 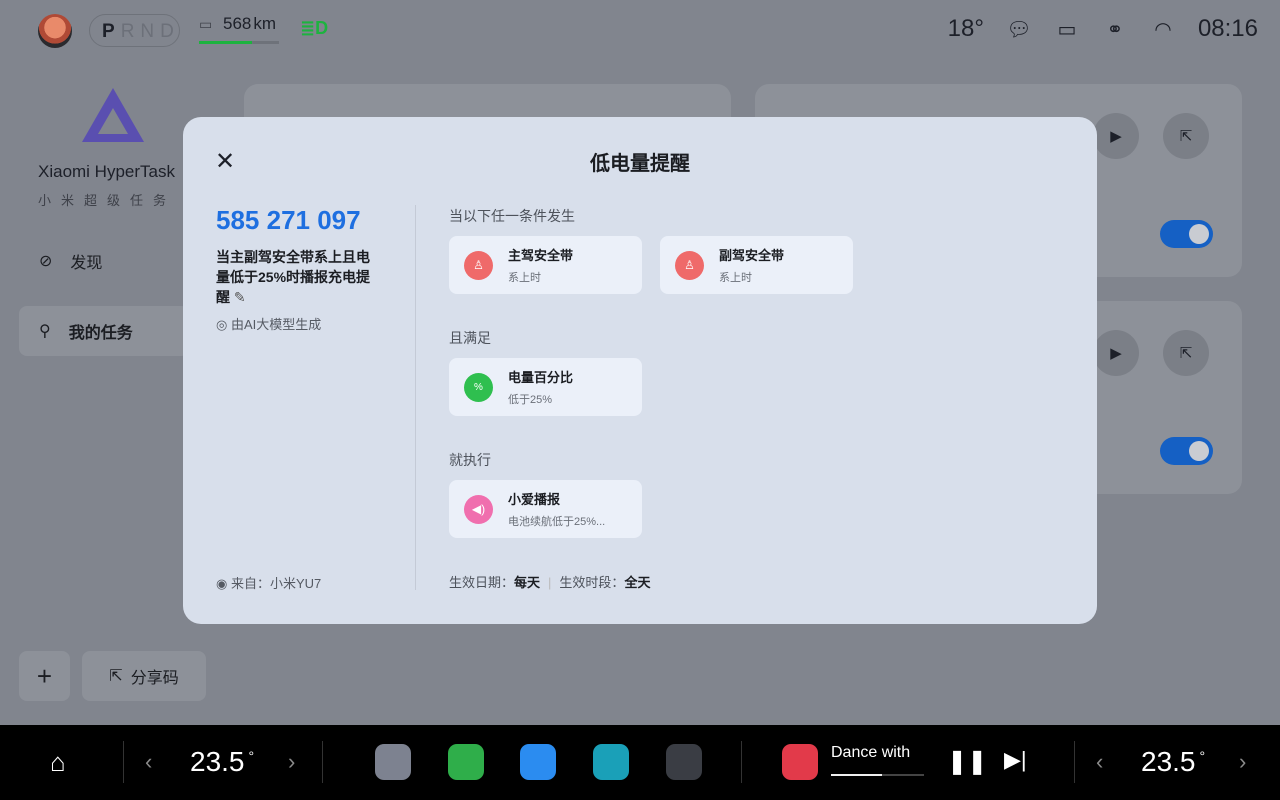 I want to click on source: ◉ 来自：小米YU7, so click(x=269, y=583).